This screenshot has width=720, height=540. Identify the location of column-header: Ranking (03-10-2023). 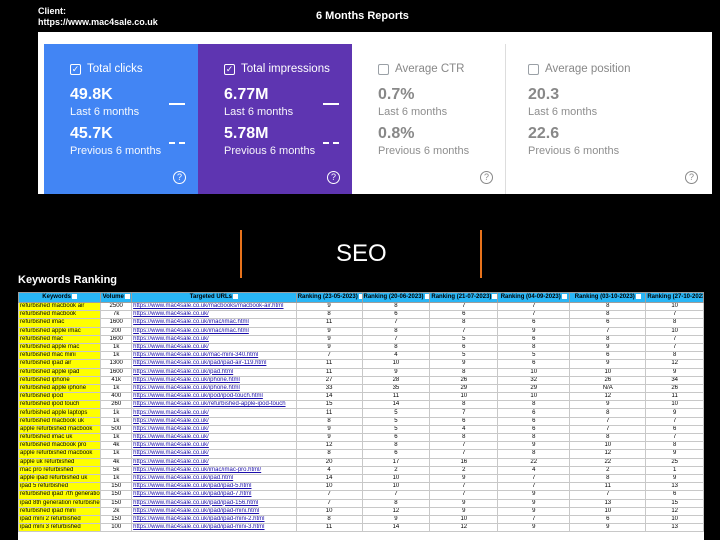
(608, 297).